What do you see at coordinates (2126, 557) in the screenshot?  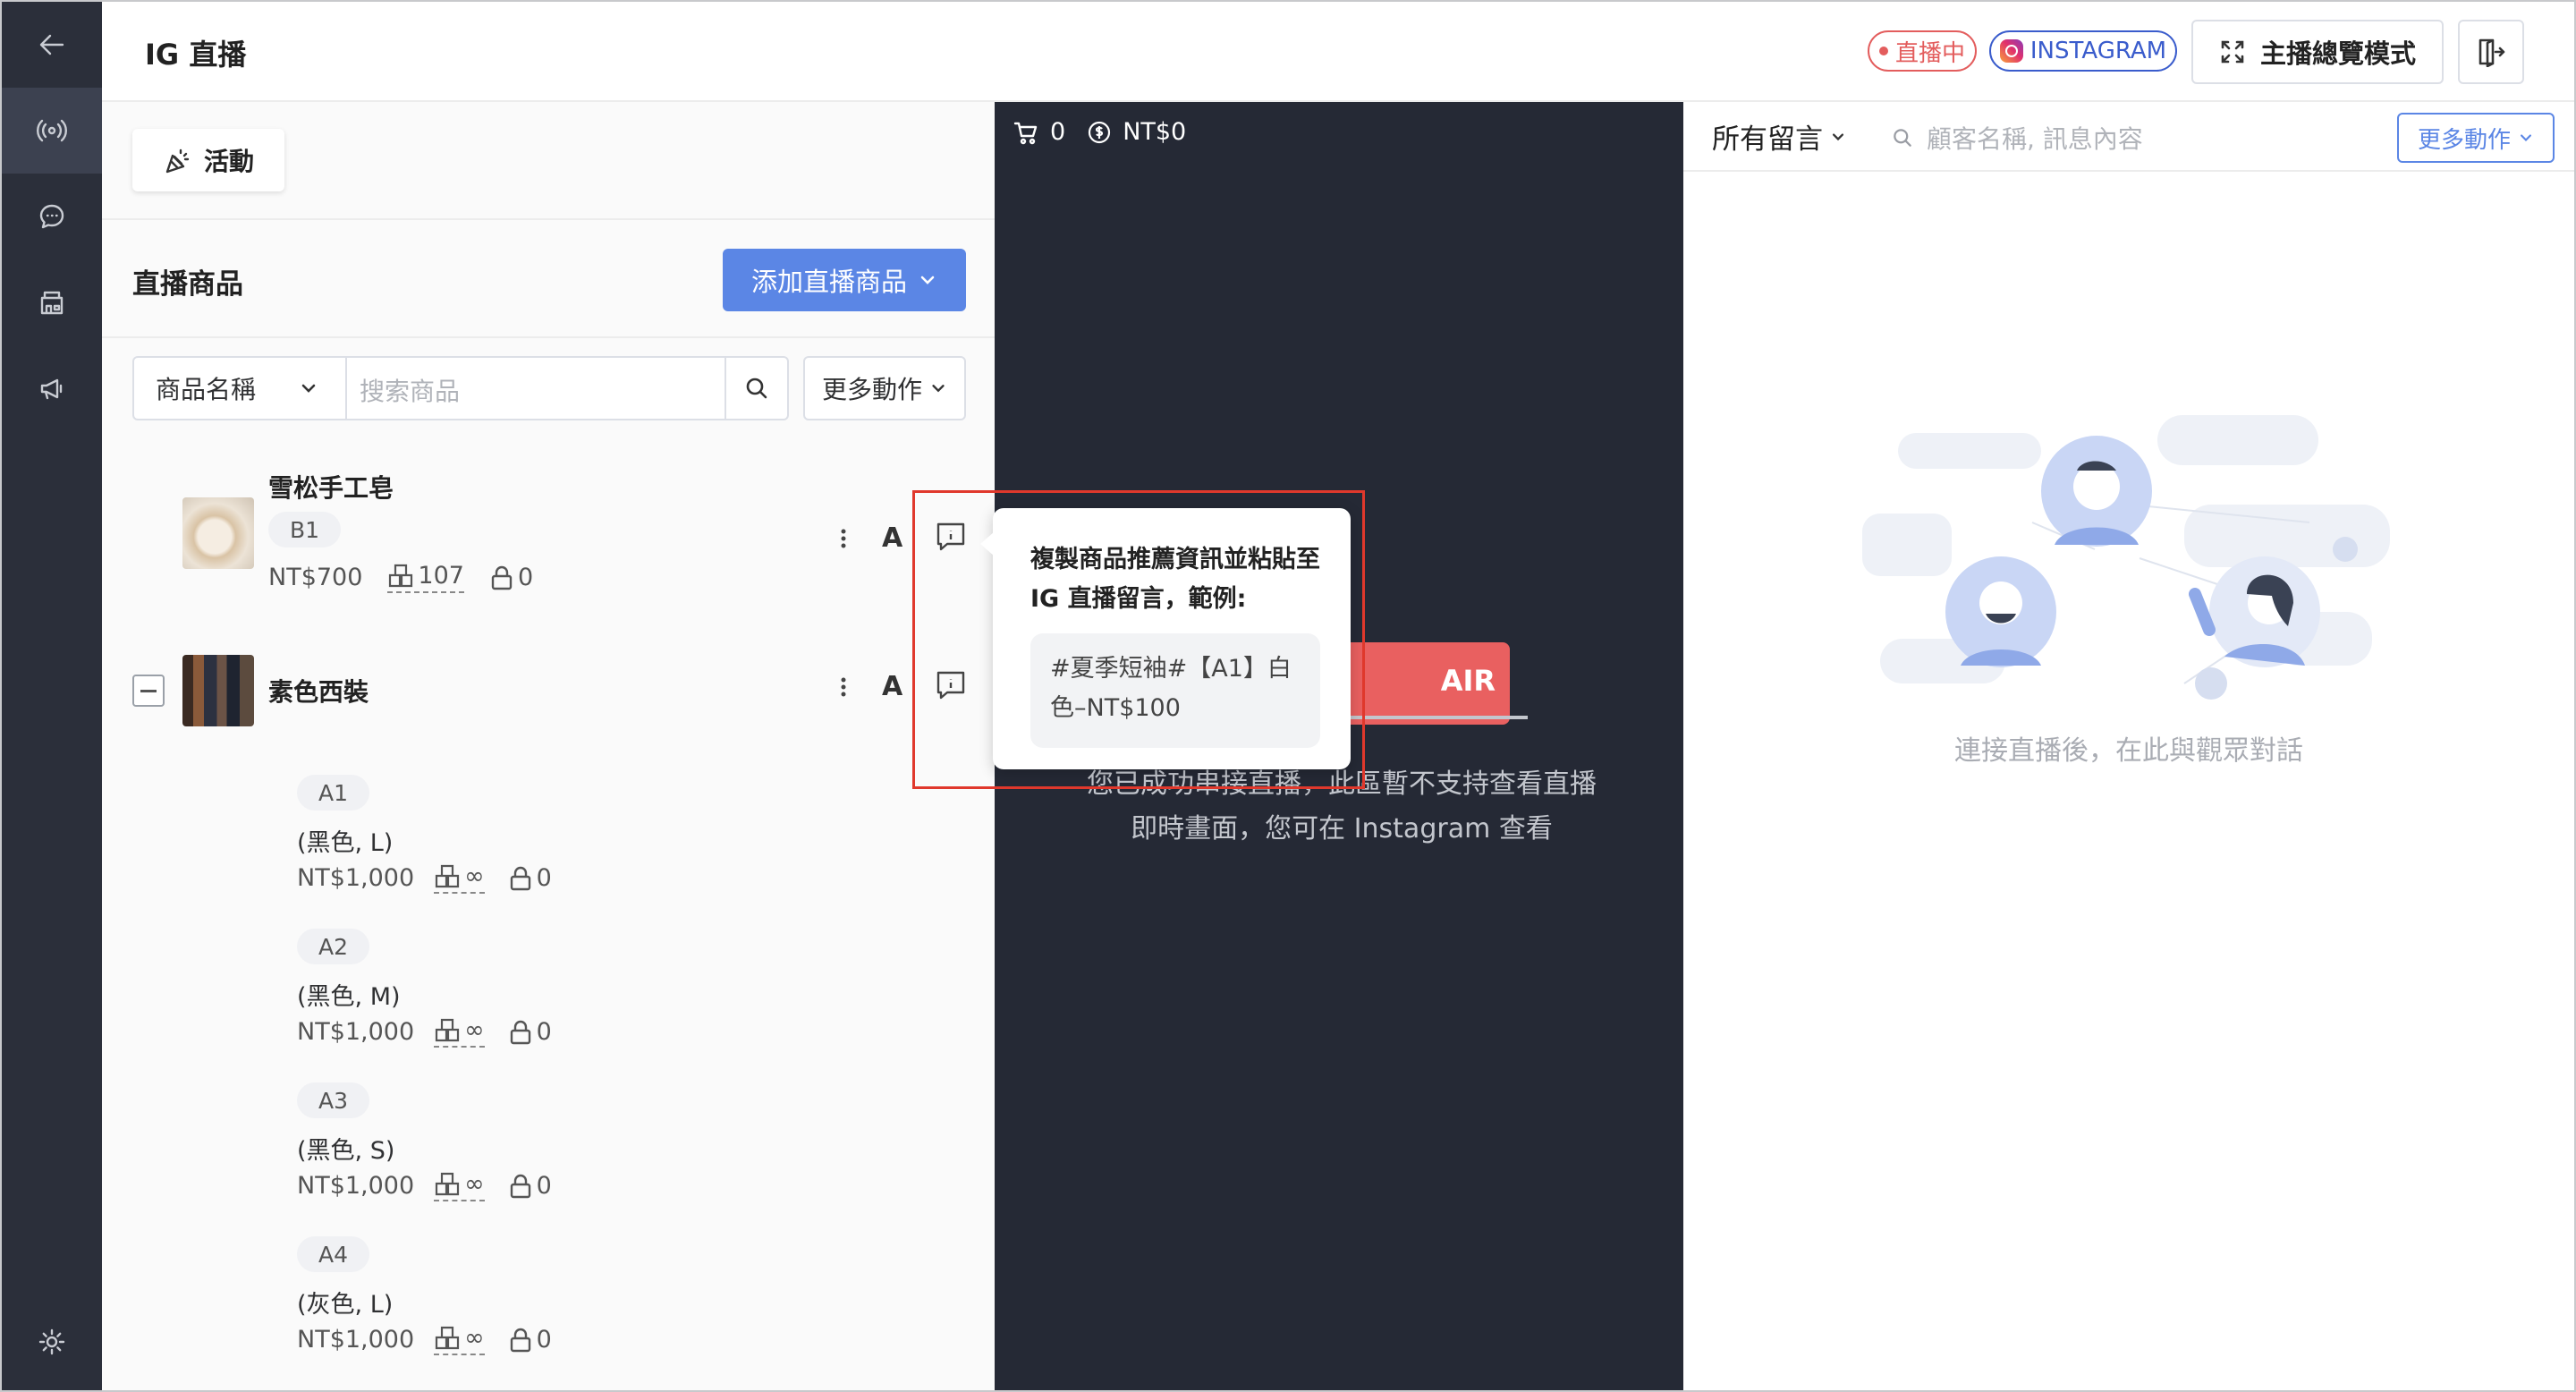 I see `empty-chat-illustration` at bounding box center [2126, 557].